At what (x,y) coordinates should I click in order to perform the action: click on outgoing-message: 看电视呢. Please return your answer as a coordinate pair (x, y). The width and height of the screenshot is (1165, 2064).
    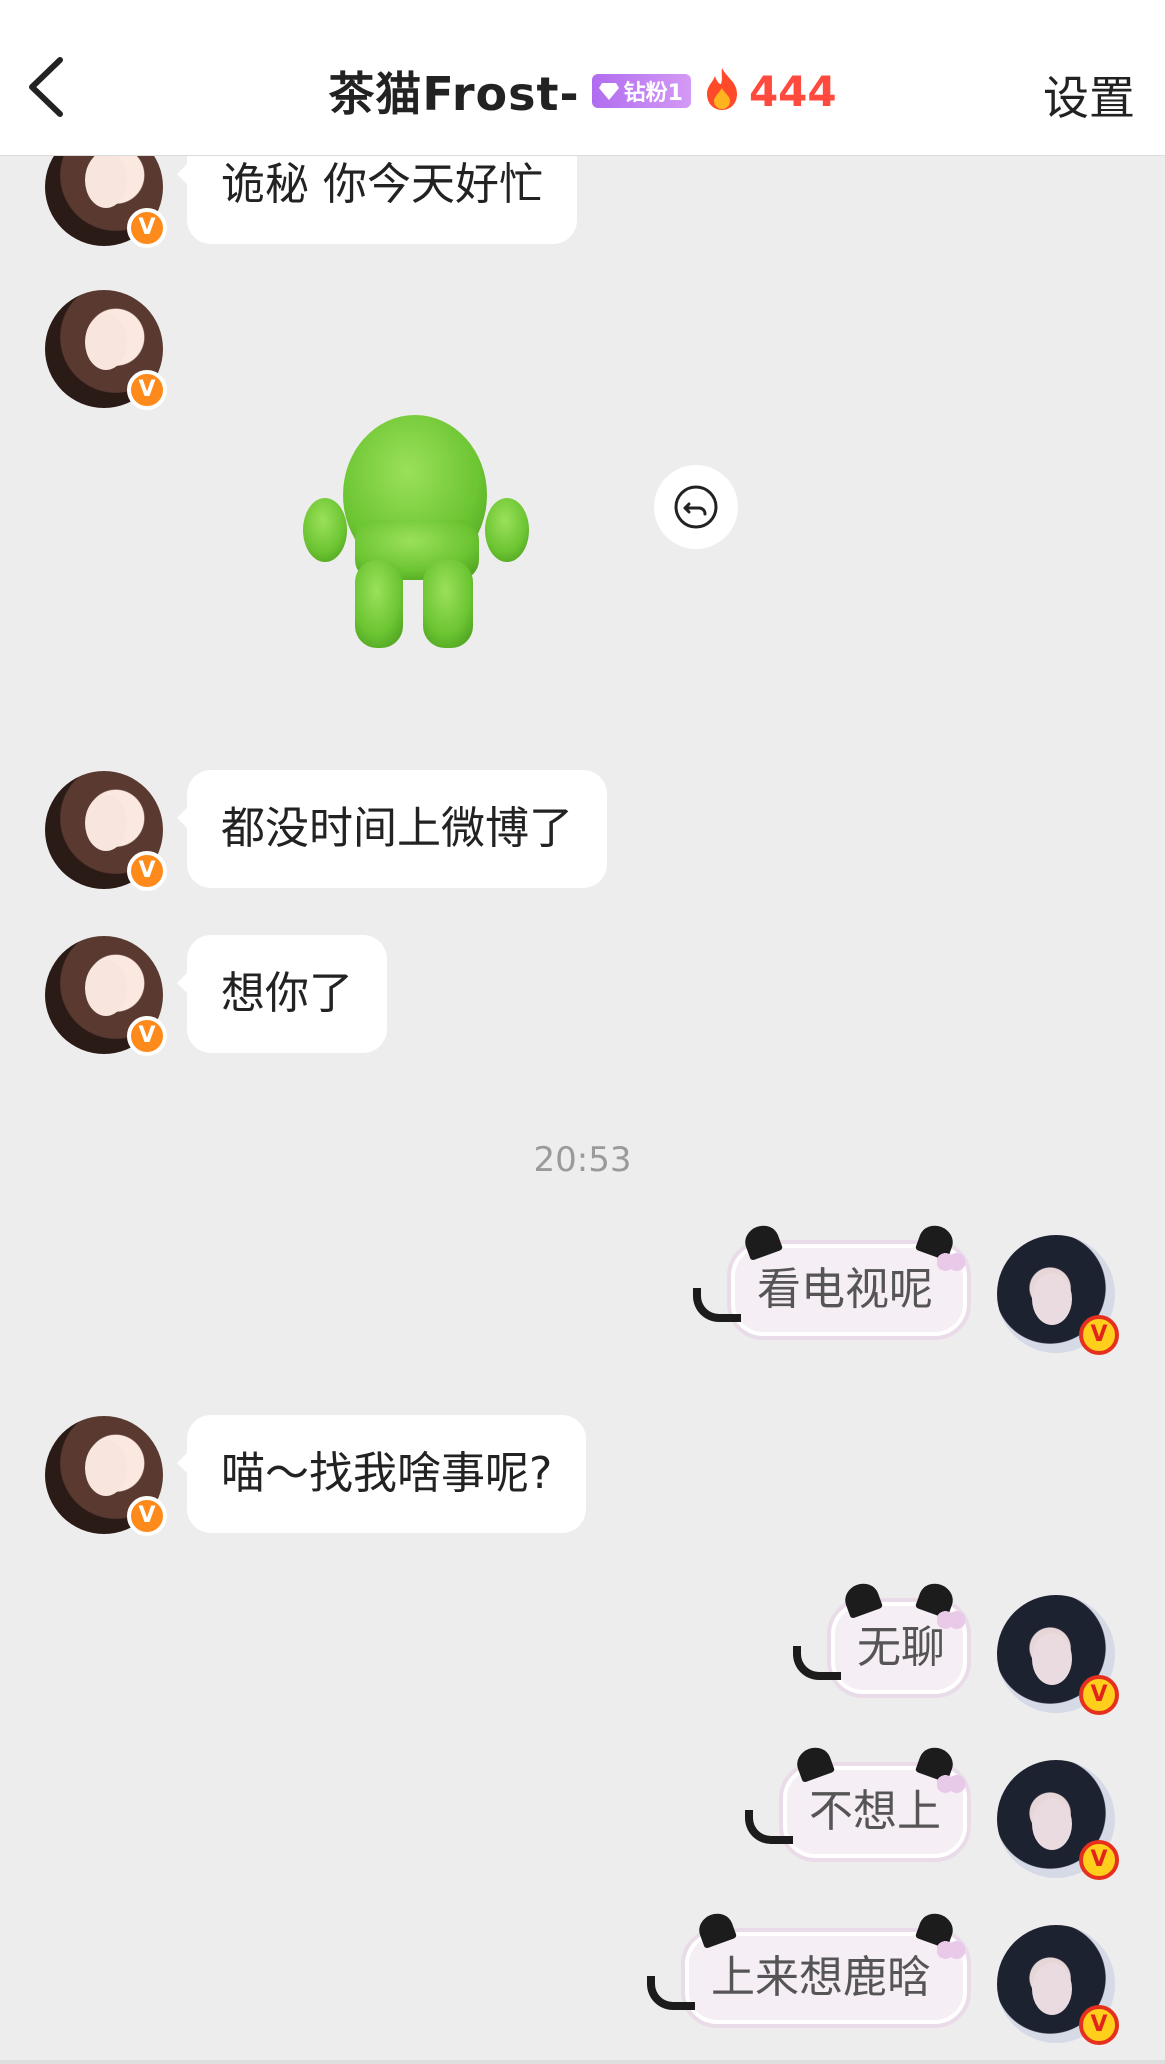
    Looking at the image, I should click on (832, 1280).